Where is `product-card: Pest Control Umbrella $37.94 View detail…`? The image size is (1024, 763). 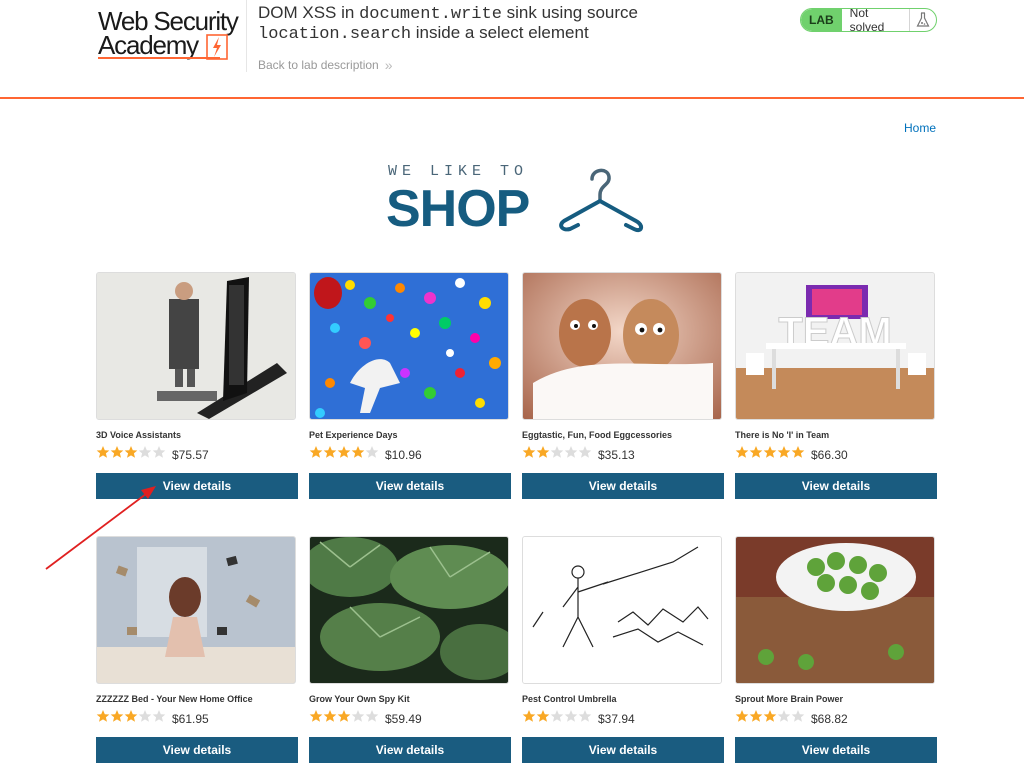 product-card: Pest Control Umbrella $37.94 View detail… is located at coordinates (623, 649).